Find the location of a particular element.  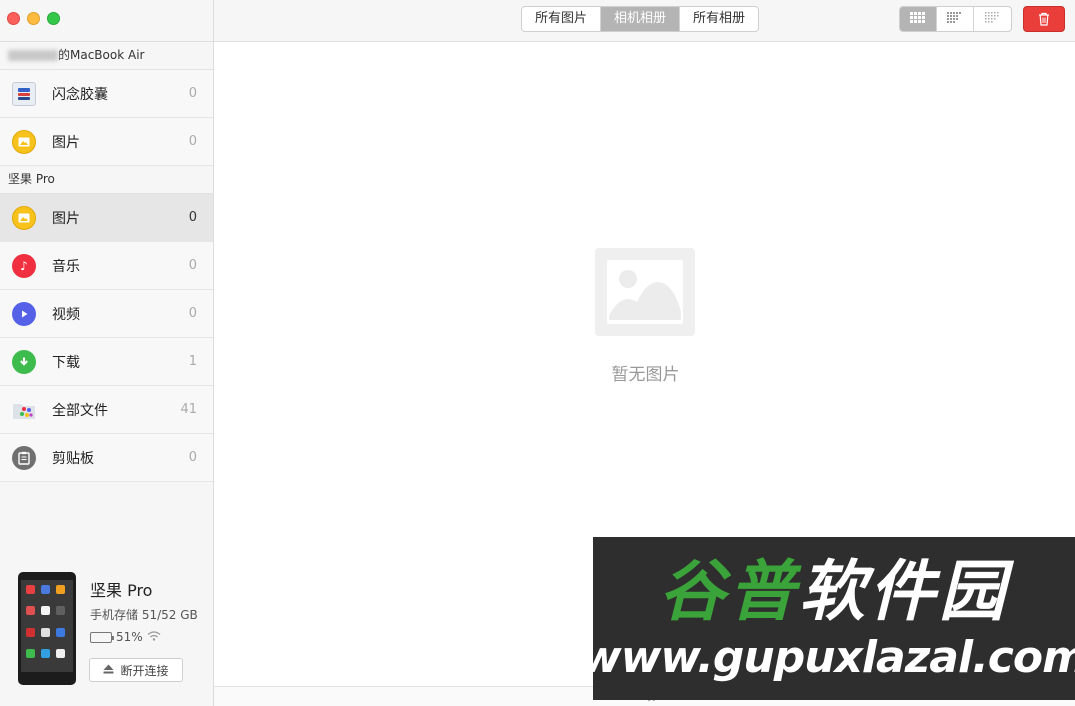

large-grid-view-button is located at coordinates (918, 19).